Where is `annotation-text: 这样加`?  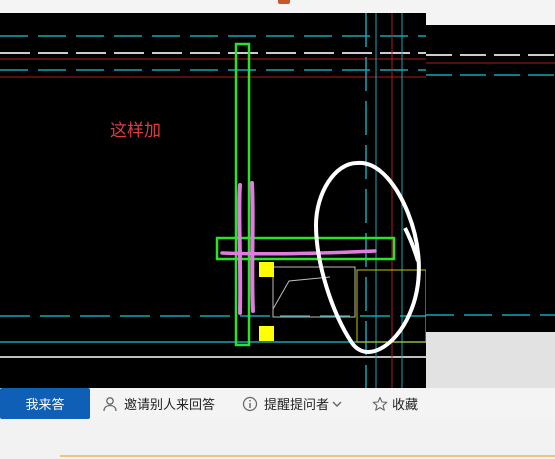
annotation-text: 这样加 is located at coordinates (135, 131).